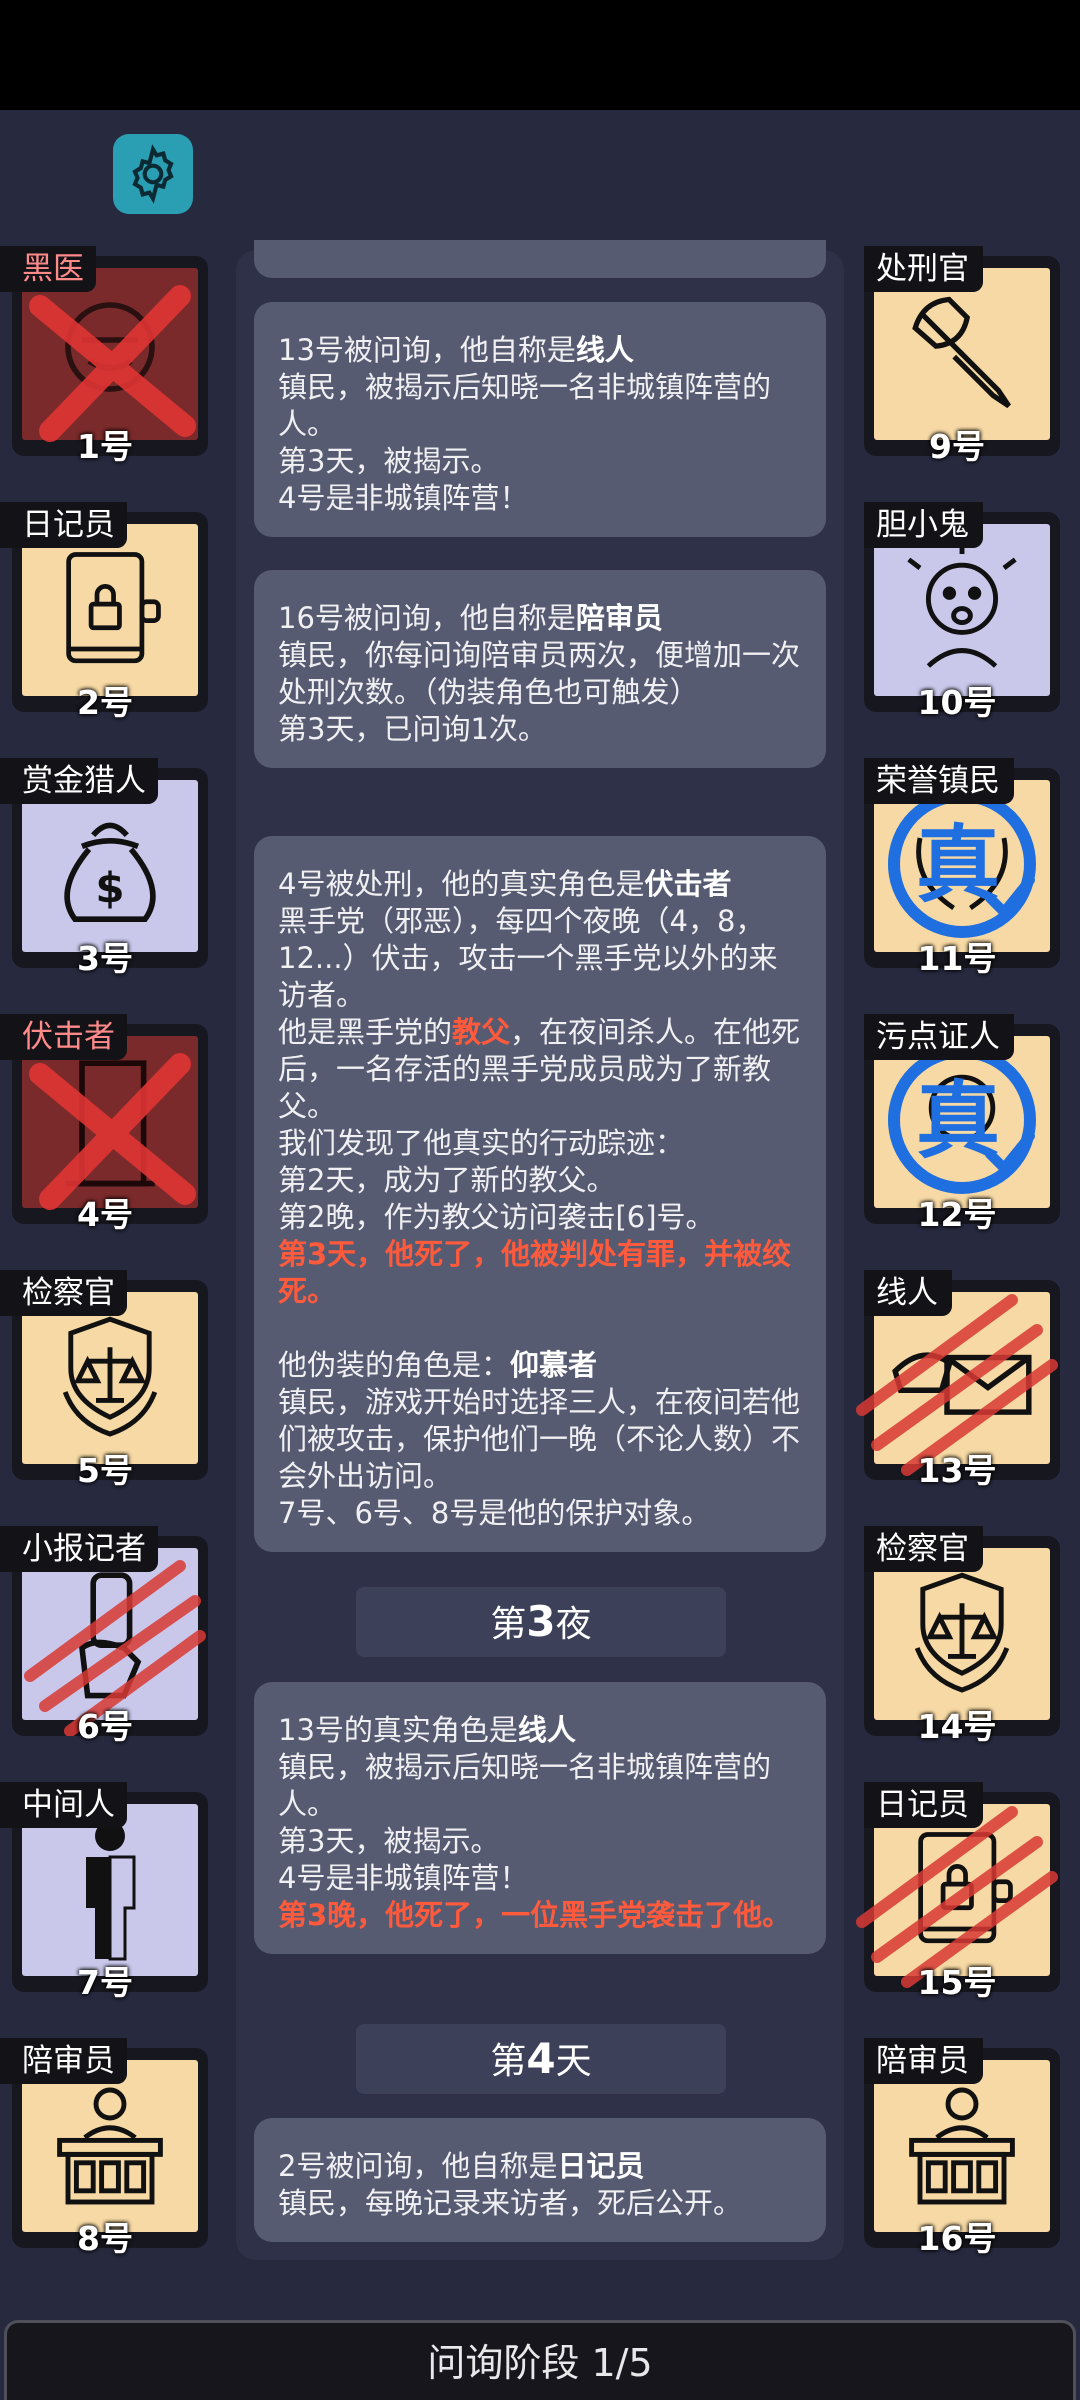  I want to click on player-card-13: 线人 13号, so click(957, 1380).